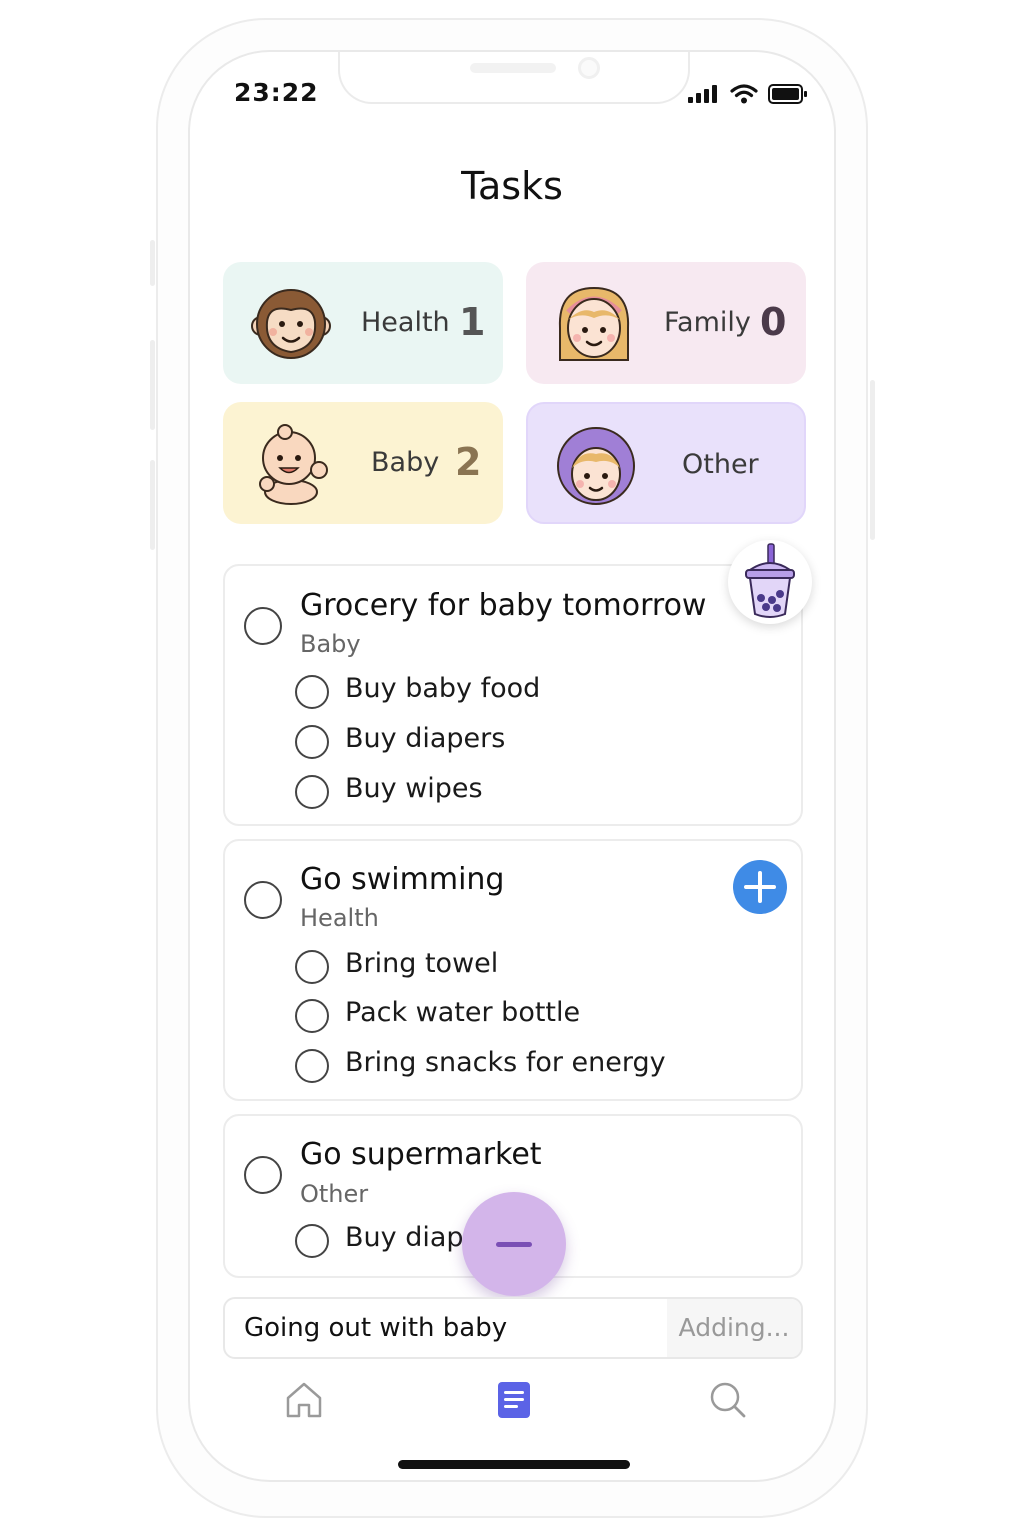  I want to click on baby-avatar-icon, so click(293, 464).